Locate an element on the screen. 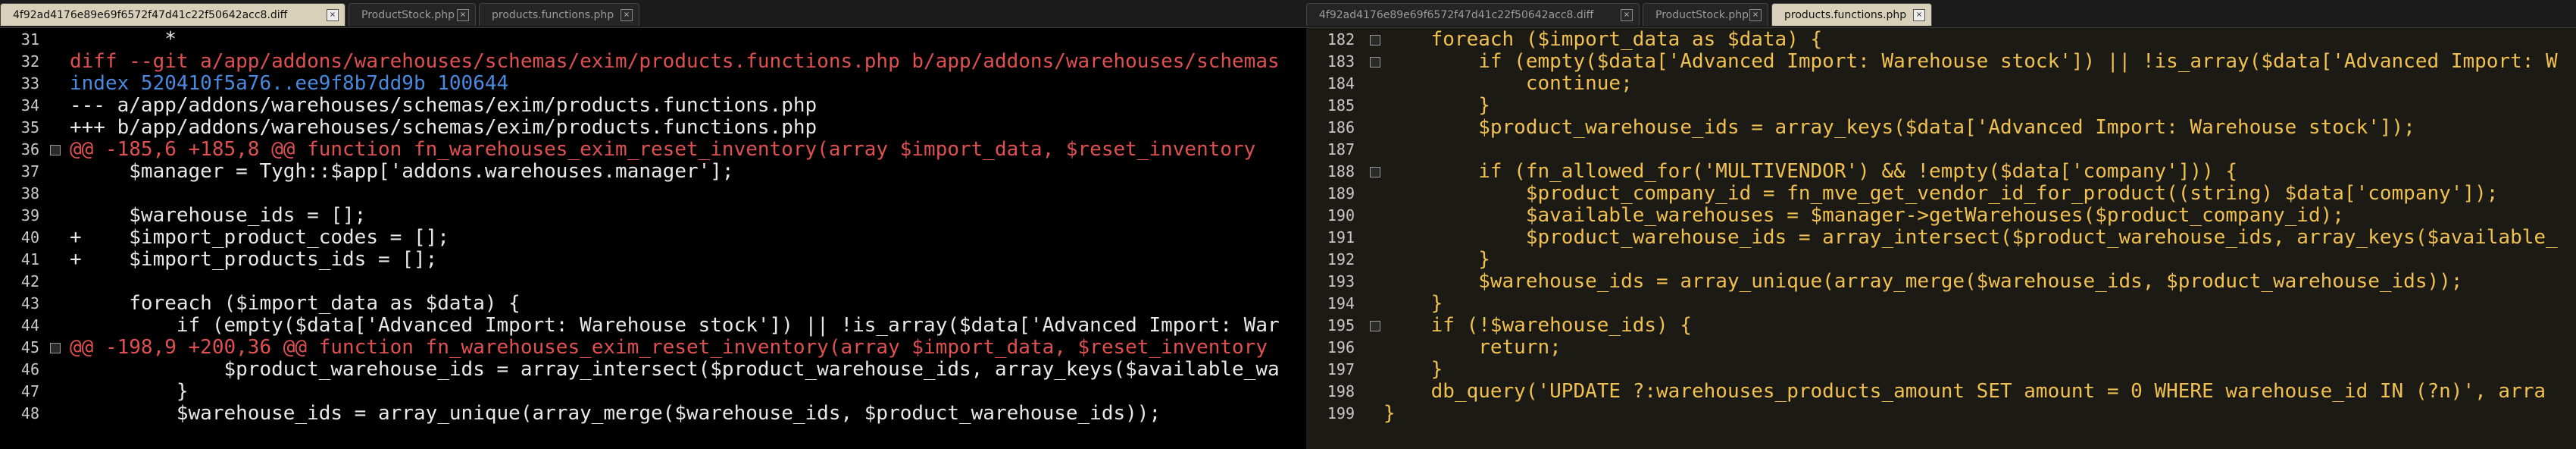 The image size is (2576, 449). line-number: 43 is located at coordinates (30, 303).